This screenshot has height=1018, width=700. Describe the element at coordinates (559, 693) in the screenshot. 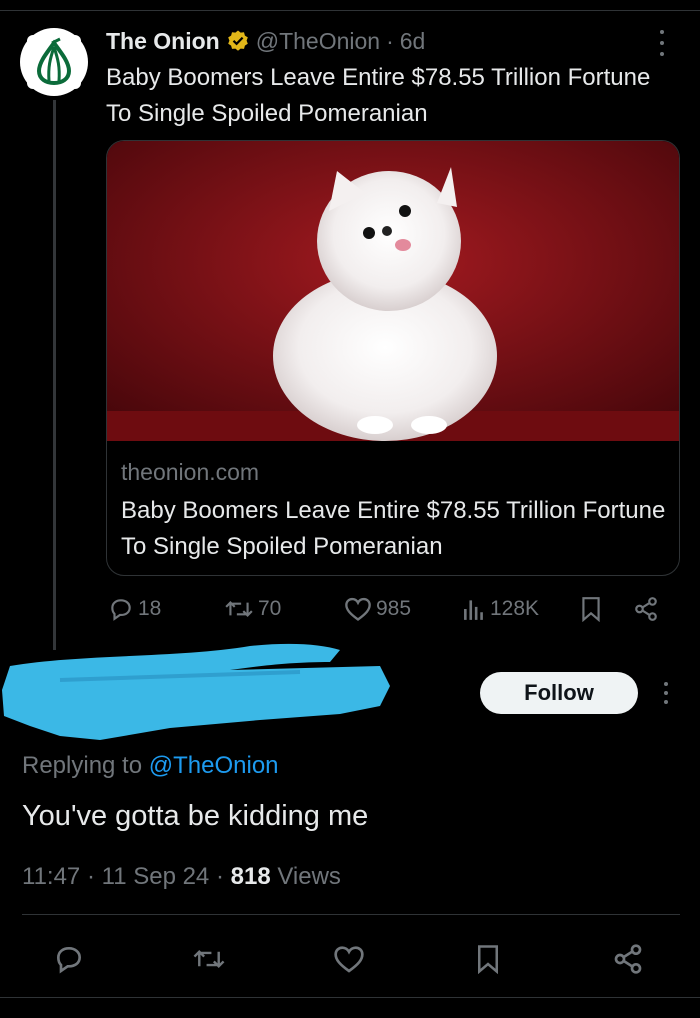

I see `follow-button: Follow` at that location.